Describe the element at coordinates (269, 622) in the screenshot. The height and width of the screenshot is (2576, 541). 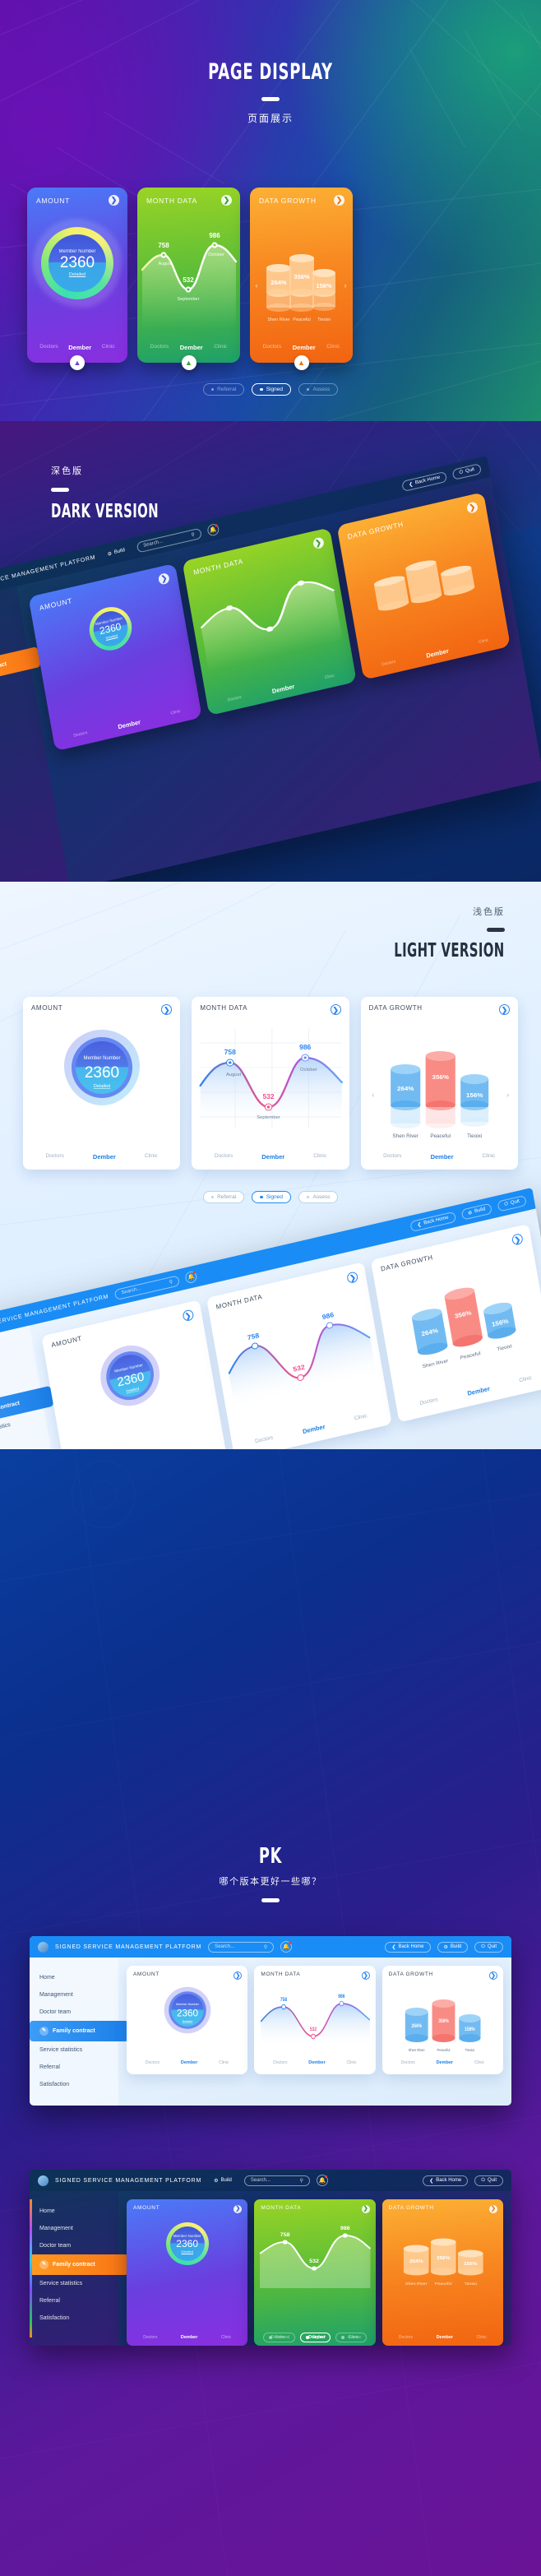
I see `card-month-data: MONTH DATA ❯ Doctors Dember Clinic` at that location.